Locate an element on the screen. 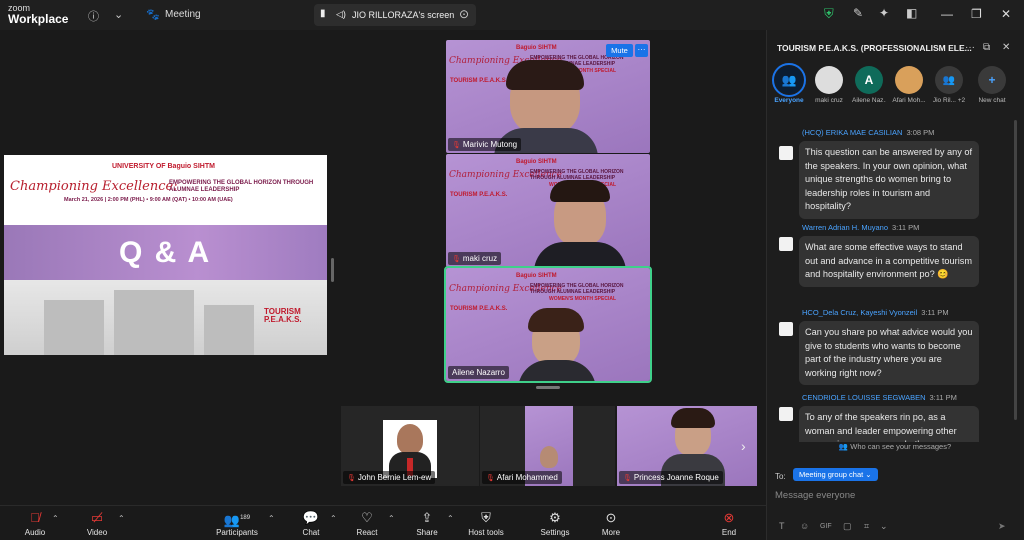 This screenshot has height=540, width=1024. share-button: ⇪ Share is located at coordinates (427, 523).